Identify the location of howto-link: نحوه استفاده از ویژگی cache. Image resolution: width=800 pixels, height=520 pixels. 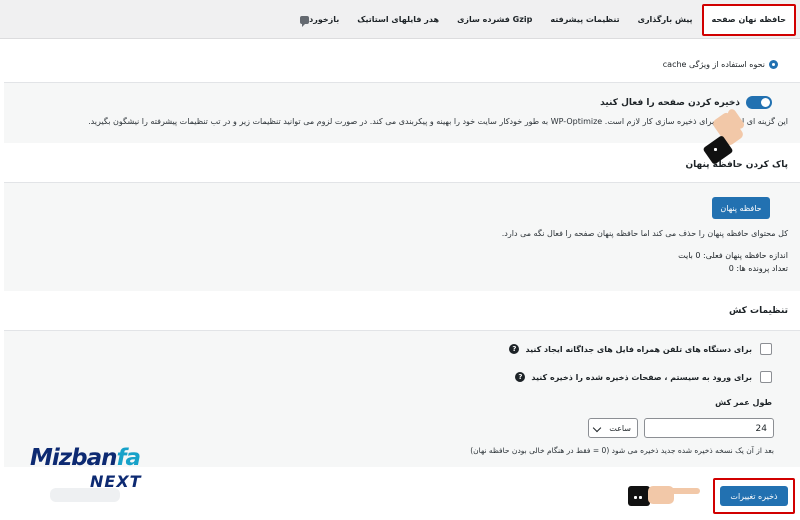
(720, 64).